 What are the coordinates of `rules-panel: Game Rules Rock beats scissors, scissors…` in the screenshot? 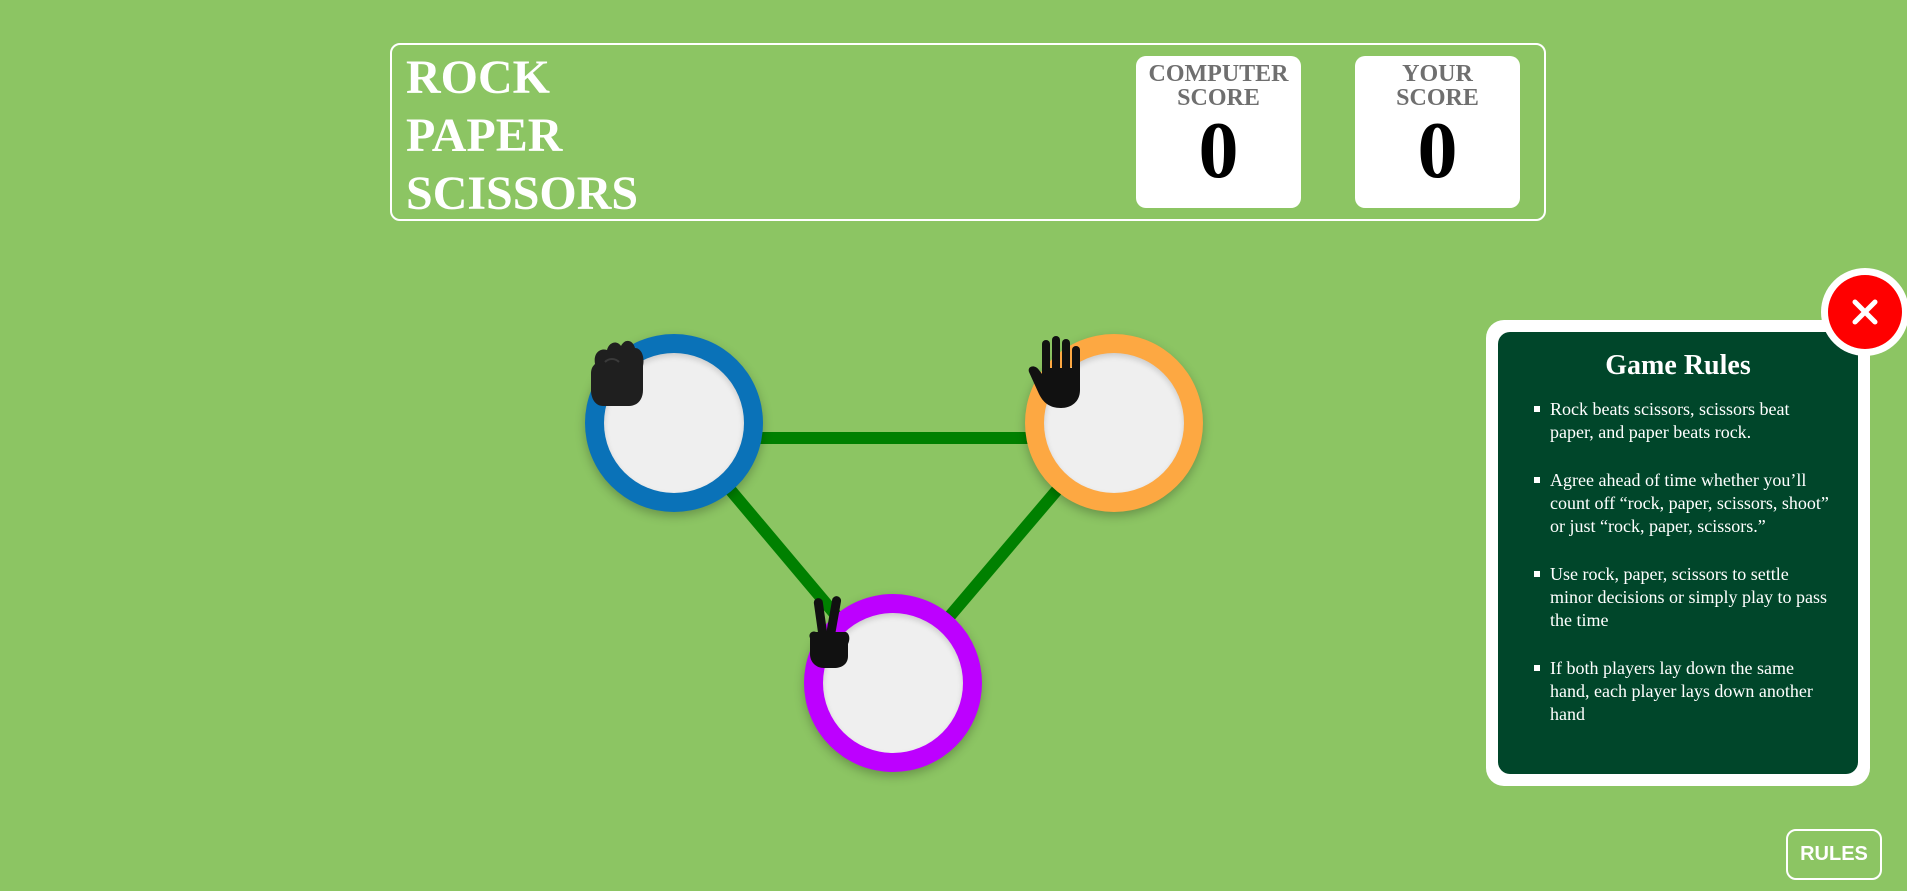 It's located at (1678, 553).